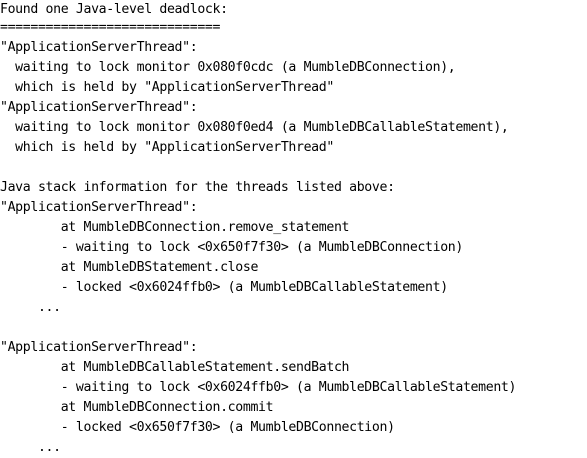 The width and height of the screenshot is (587, 458). What do you see at coordinates (114, 9) in the screenshot?
I see `report-heading: Found one Java-level deadlock:` at bounding box center [114, 9].